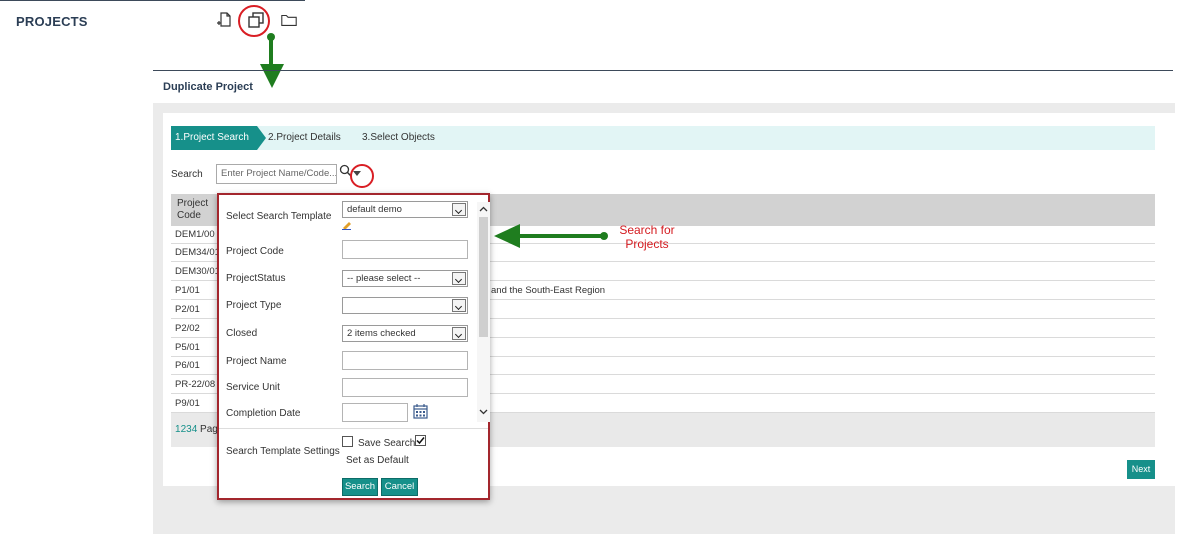 Image resolution: width=1180 pixels, height=544 pixels. Describe the element at coordinates (548, 290) in the screenshot. I see `row-desc: and the South-East Region` at that location.